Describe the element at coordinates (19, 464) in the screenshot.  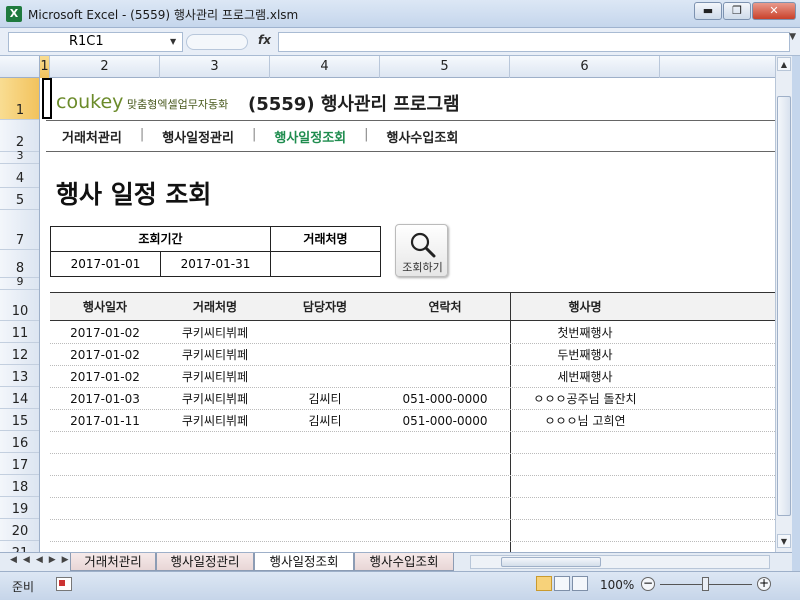
I see `row-header: 17` at that location.